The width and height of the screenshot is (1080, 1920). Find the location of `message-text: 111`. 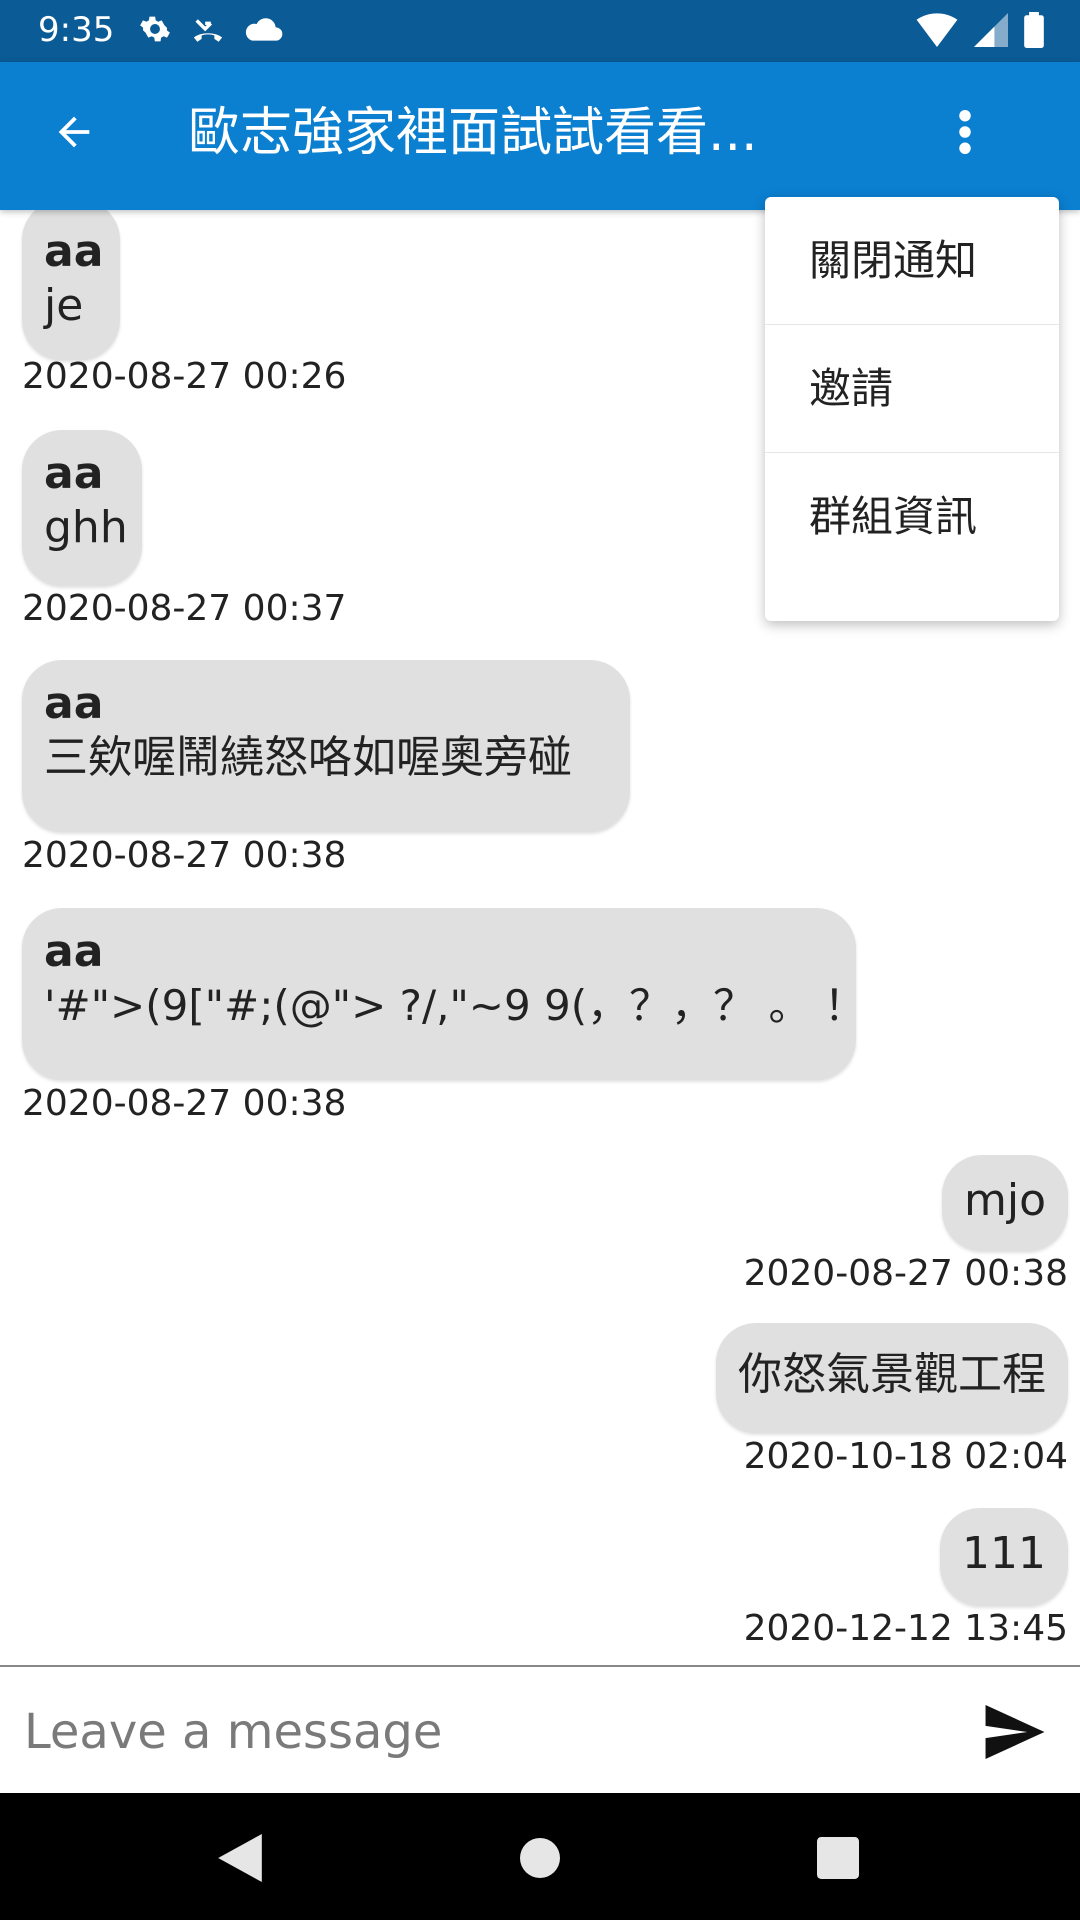

message-text: 111 is located at coordinates (1004, 1553).